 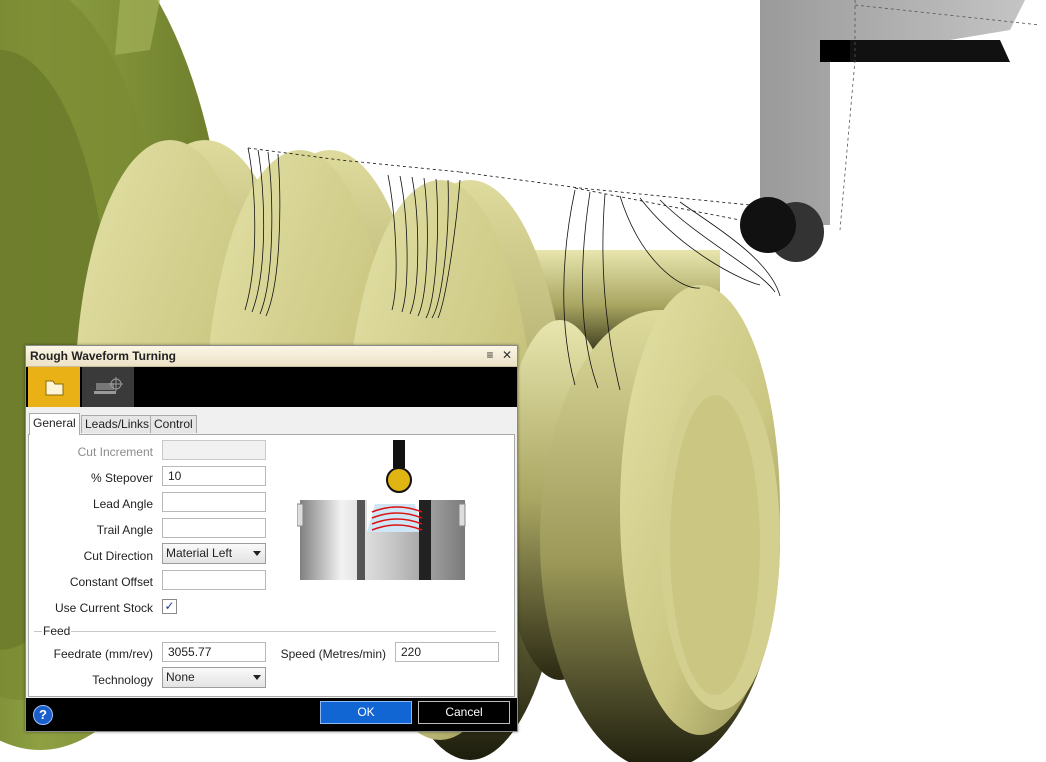 I want to click on use-current-stock-label: Use Current Stock, so click(x=103, y=608).